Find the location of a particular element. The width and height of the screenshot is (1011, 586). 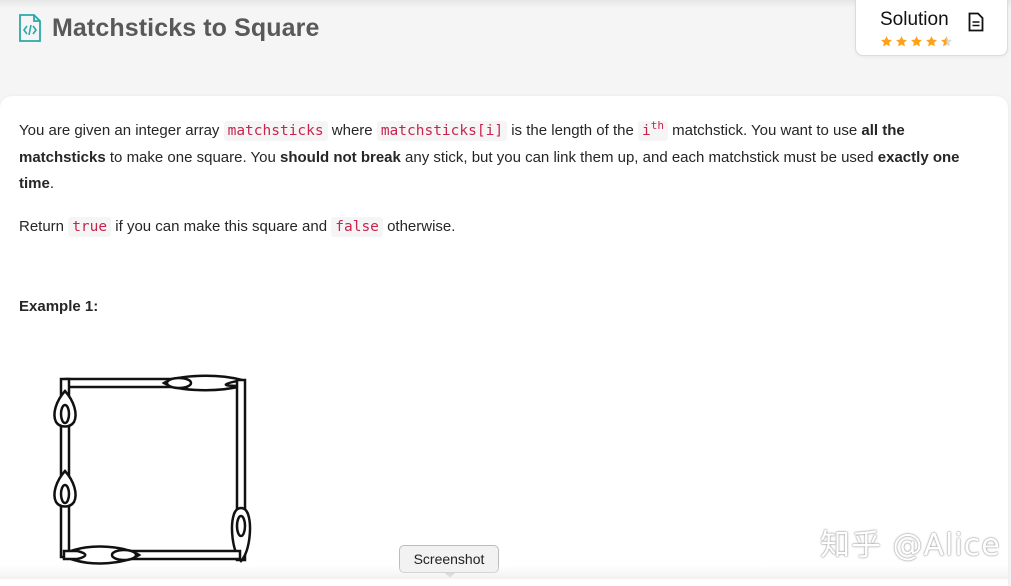

bottom-fade is located at coordinates (505, 572).